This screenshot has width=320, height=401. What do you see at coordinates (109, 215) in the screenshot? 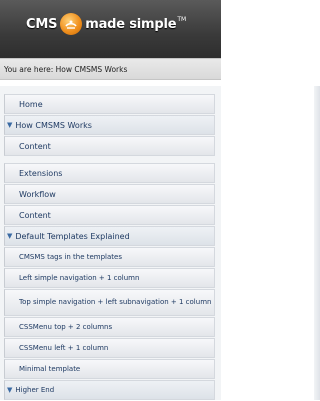
I see `nav-item-content-2: Content` at bounding box center [109, 215].